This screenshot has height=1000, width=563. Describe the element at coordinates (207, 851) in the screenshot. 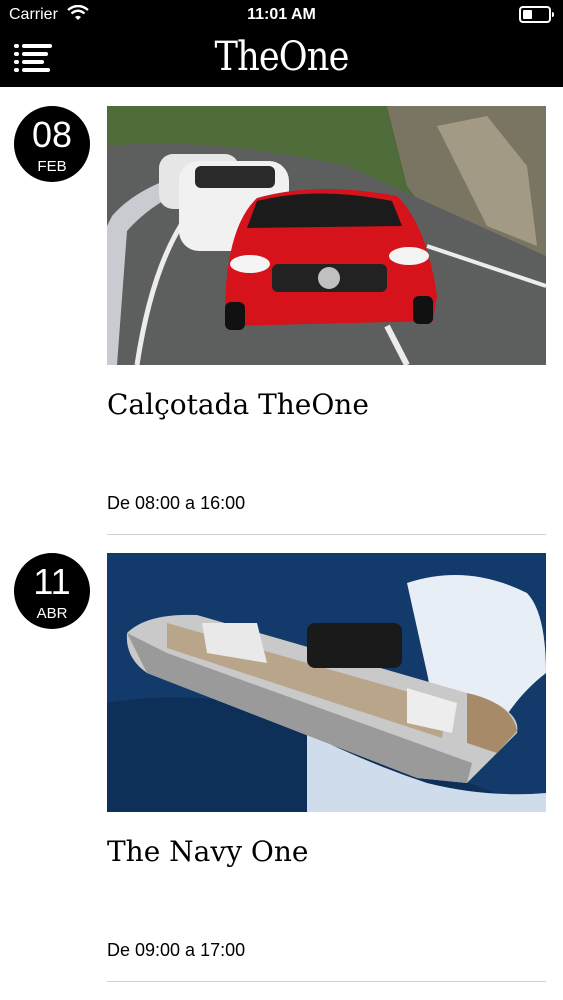

I see `event-title: The Navy One` at that location.